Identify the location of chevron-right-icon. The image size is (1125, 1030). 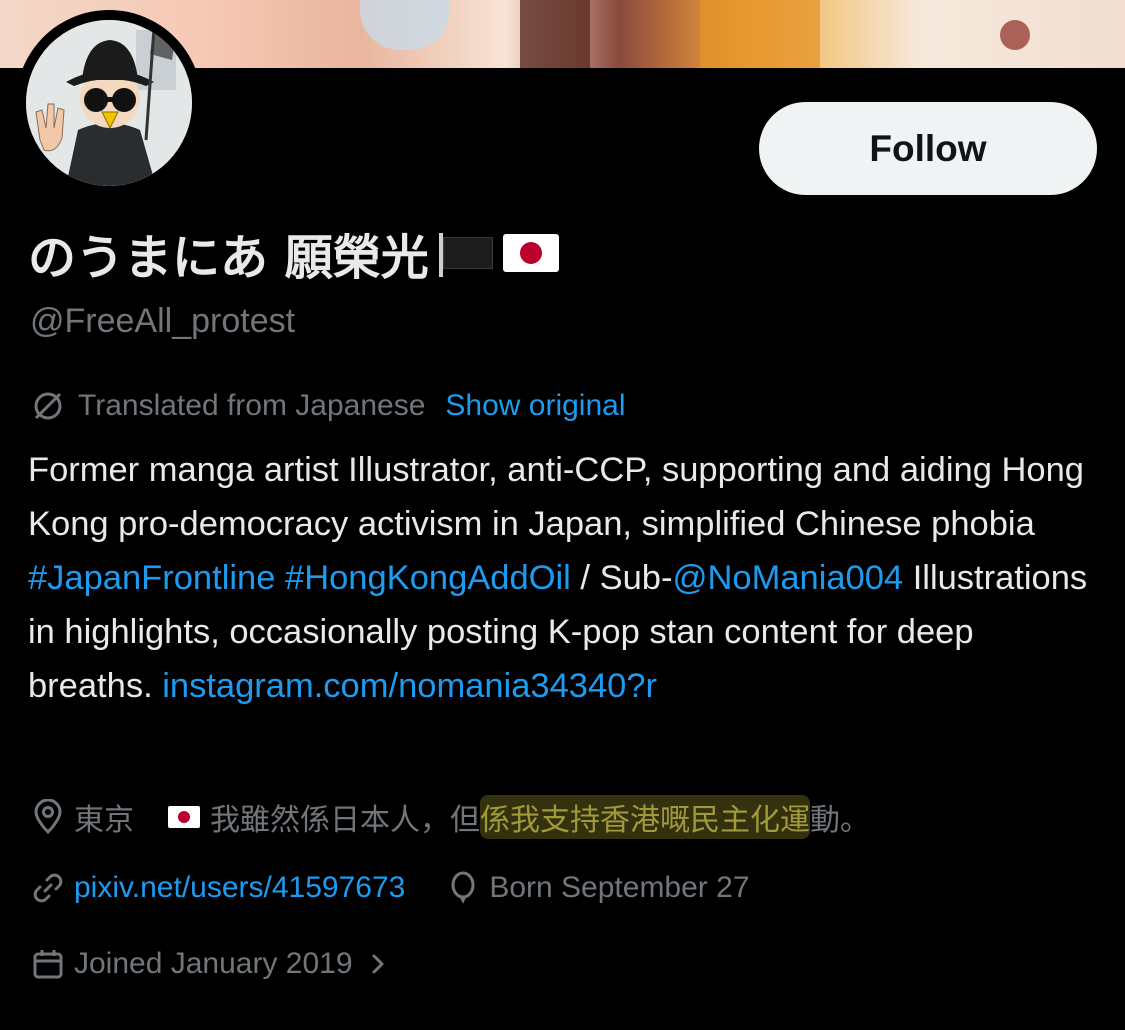
(378, 964).